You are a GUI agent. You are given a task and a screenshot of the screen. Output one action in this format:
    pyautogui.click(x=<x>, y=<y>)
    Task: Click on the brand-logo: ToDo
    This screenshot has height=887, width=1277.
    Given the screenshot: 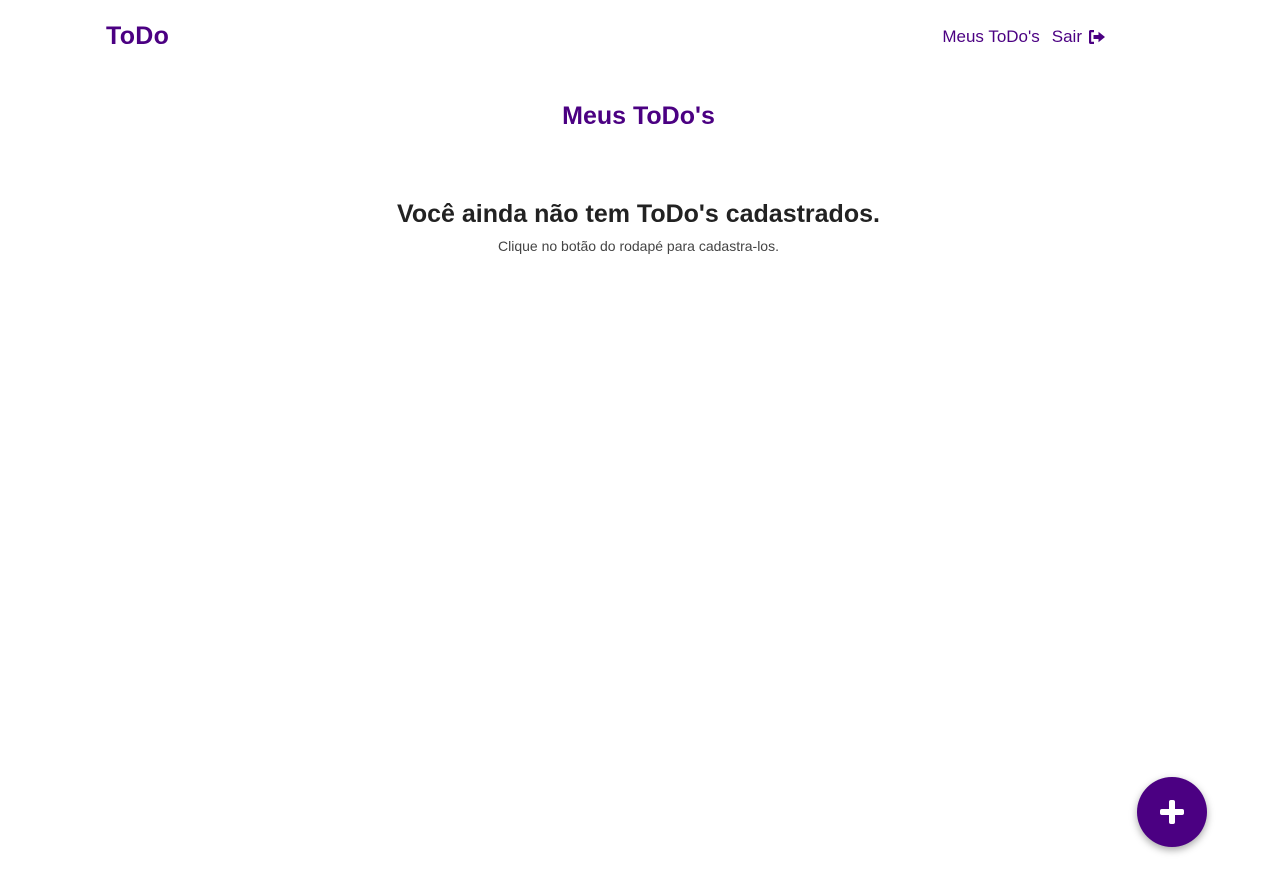 What is the action you would take?
    pyautogui.click(x=137, y=36)
    